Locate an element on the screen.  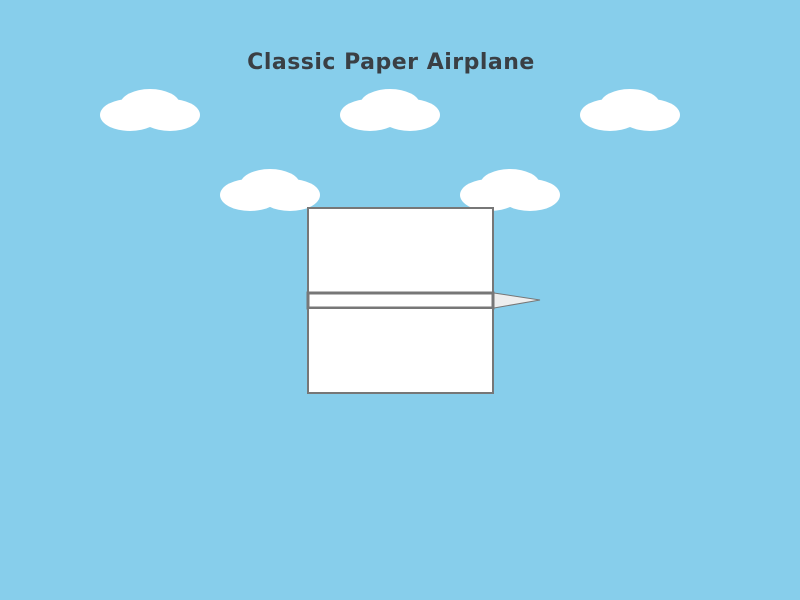
paper-airplane-icon is located at coordinates (423, 300).